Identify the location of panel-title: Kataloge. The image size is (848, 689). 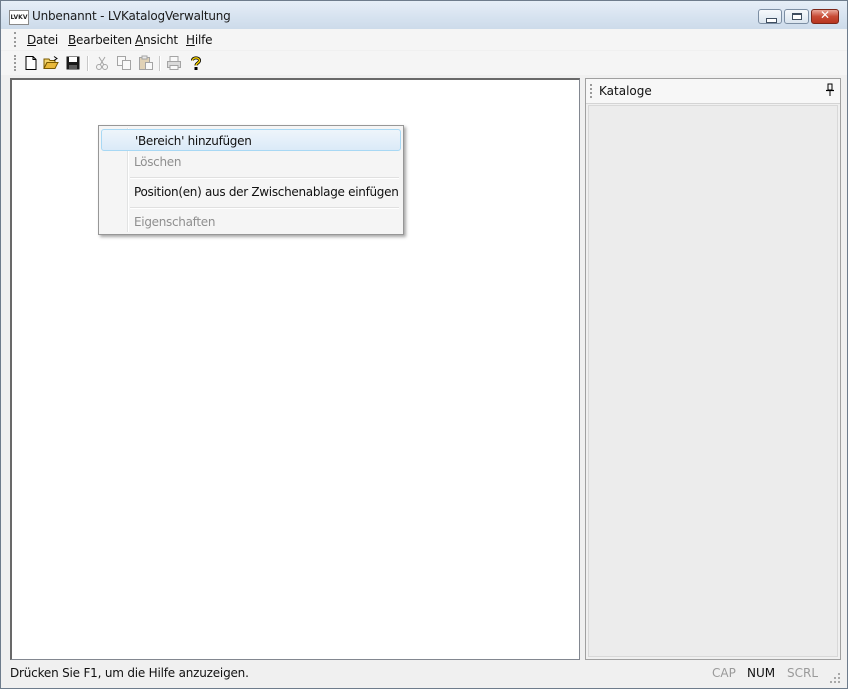
(625, 91).